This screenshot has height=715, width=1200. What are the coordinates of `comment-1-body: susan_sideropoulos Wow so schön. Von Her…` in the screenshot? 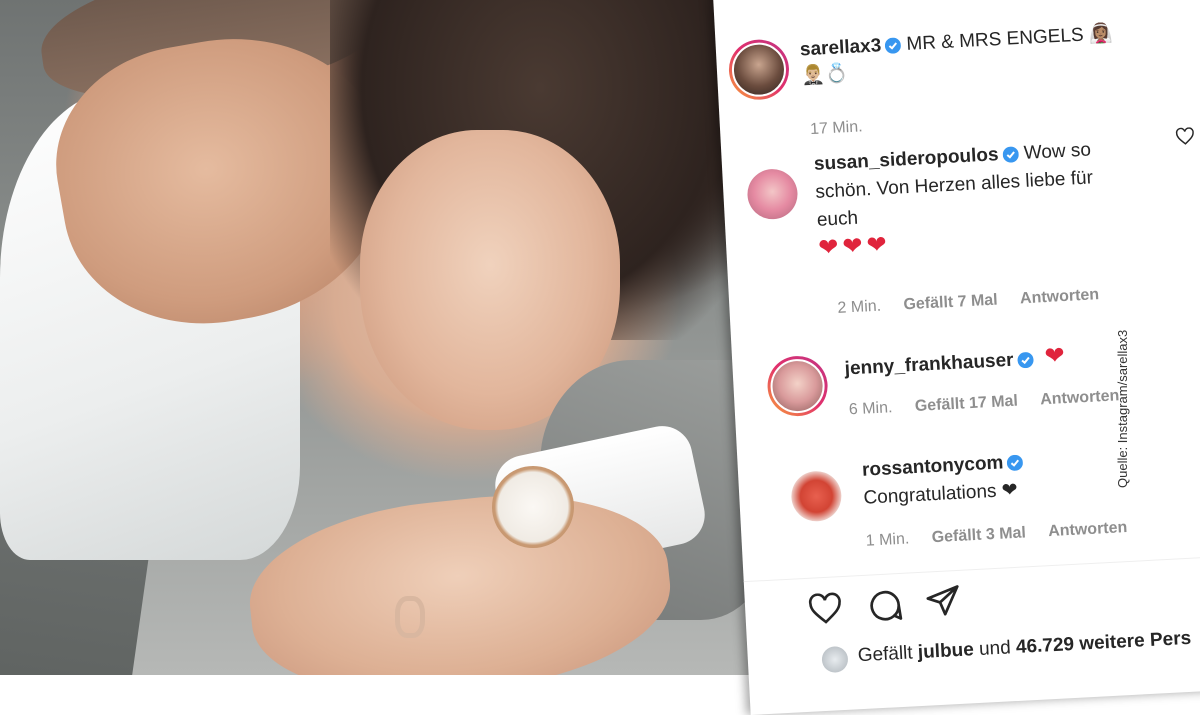 It's located at (976, 199).